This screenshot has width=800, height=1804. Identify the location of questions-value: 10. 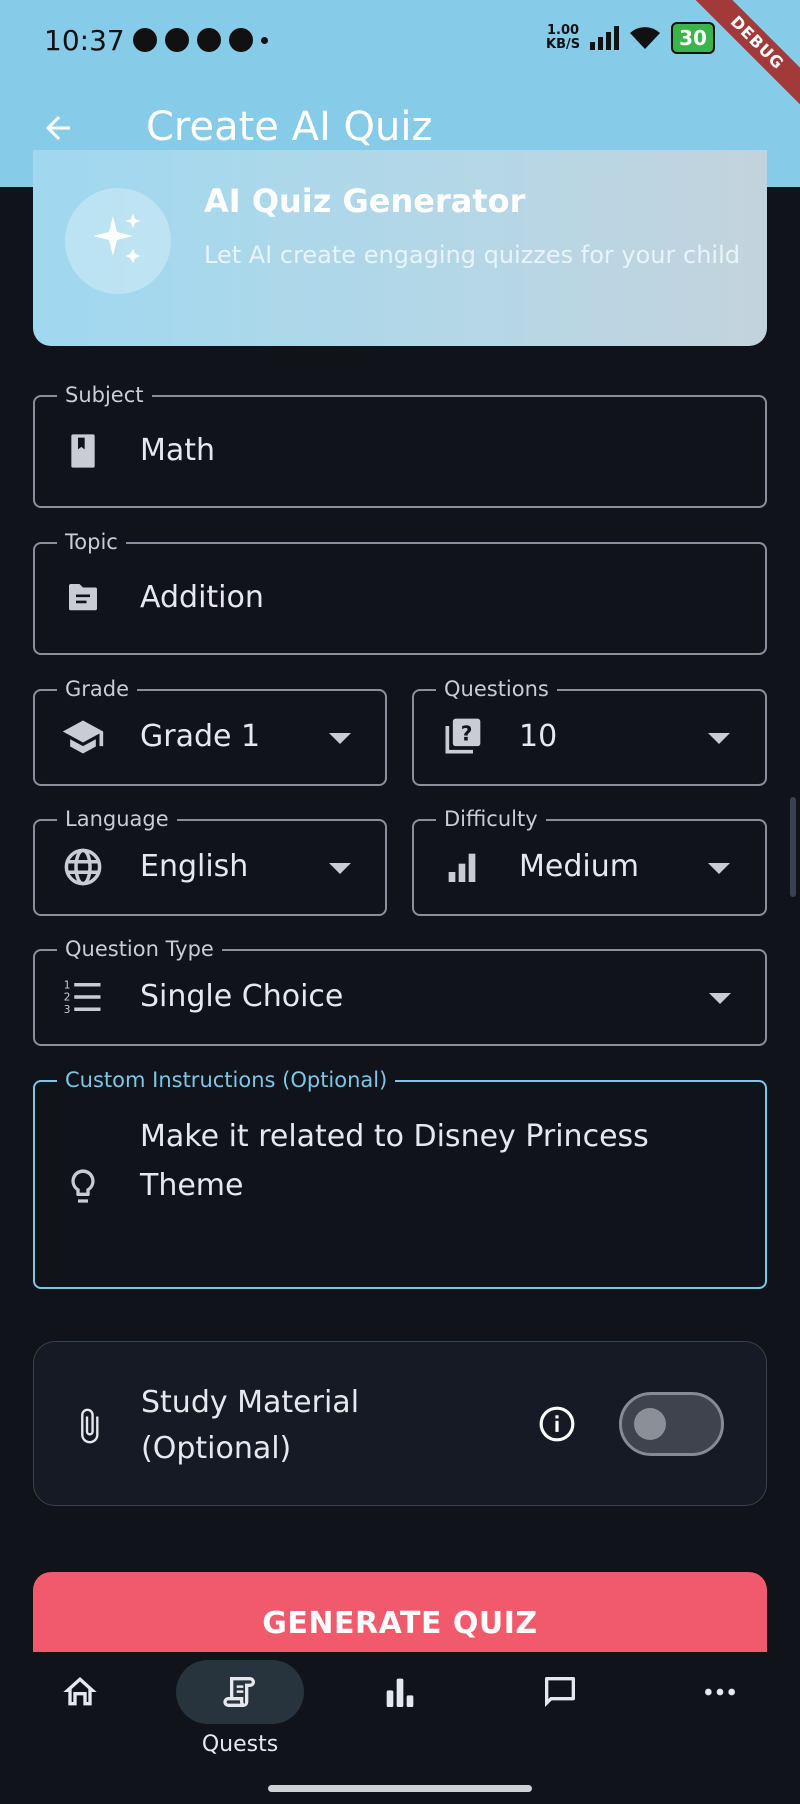
(538, 736).